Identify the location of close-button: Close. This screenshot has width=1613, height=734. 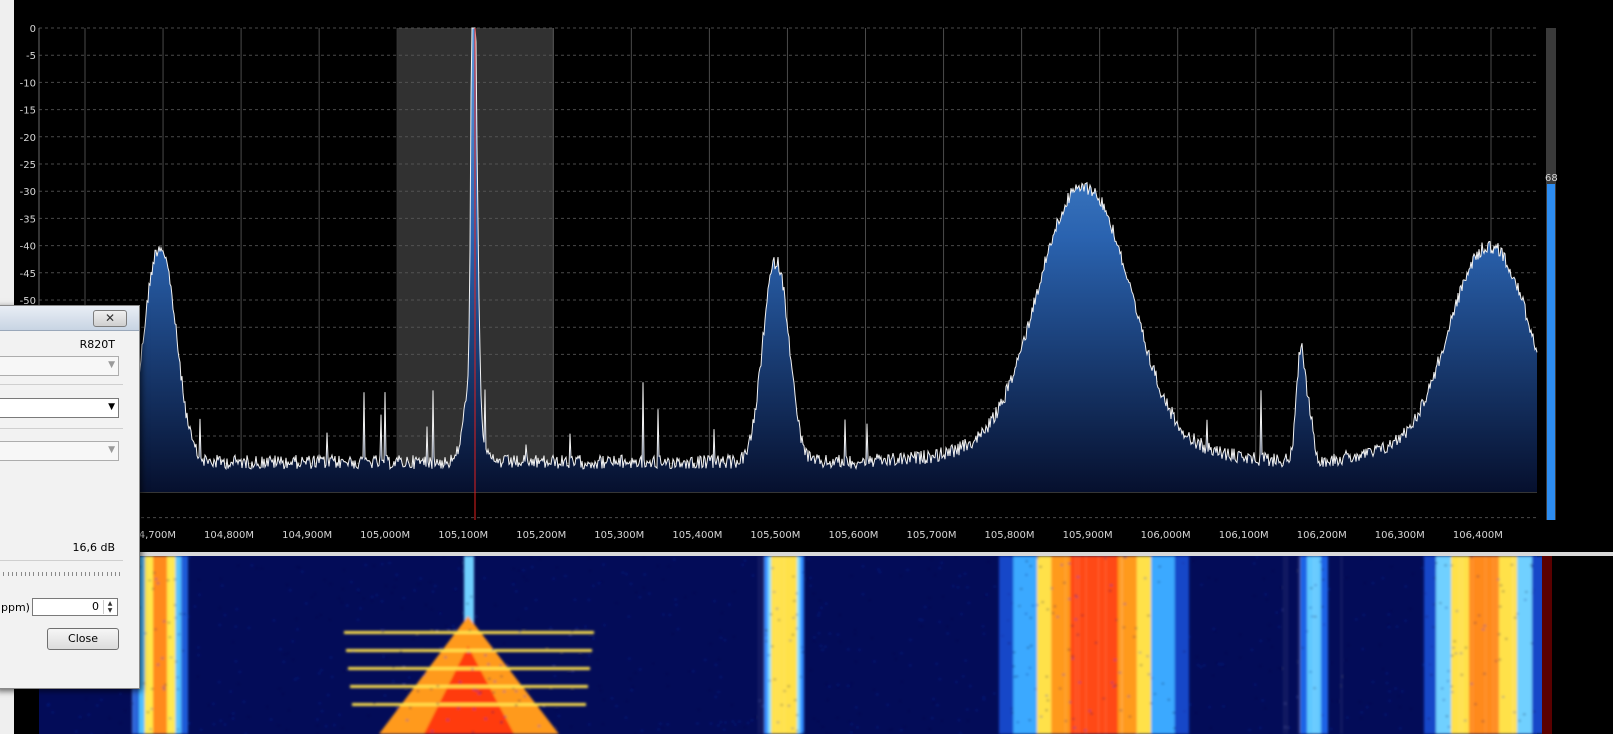
(83, 639).